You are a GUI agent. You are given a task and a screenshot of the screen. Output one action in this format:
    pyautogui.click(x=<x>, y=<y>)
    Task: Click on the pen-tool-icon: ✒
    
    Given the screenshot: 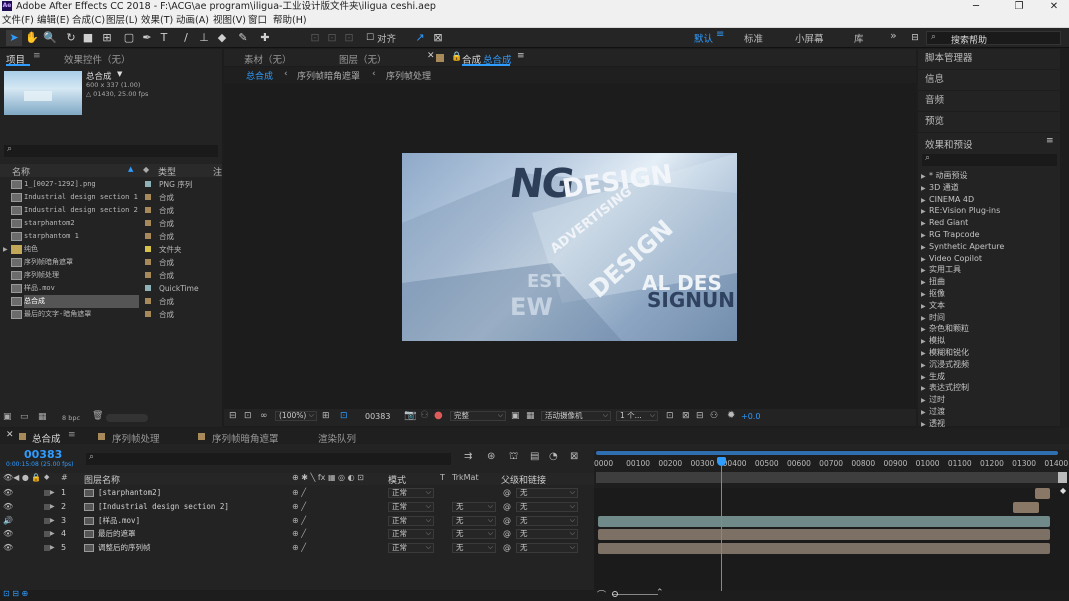 What is the action you would take?
    pyautogui.click(x=147, y=38)
    